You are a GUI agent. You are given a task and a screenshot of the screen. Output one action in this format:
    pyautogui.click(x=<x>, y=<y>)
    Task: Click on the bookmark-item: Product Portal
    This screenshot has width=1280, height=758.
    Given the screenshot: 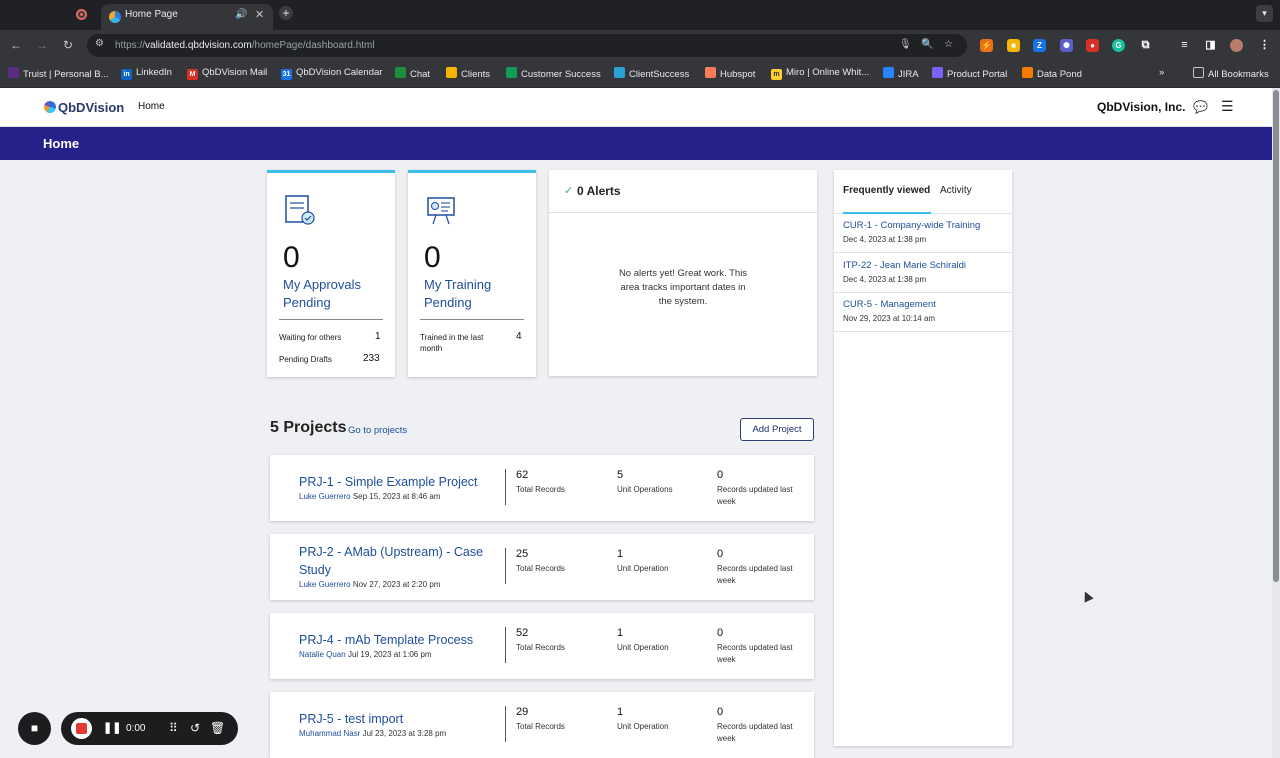 What is the action you would take?
    pyautogui.click(x=969, y=73)
    